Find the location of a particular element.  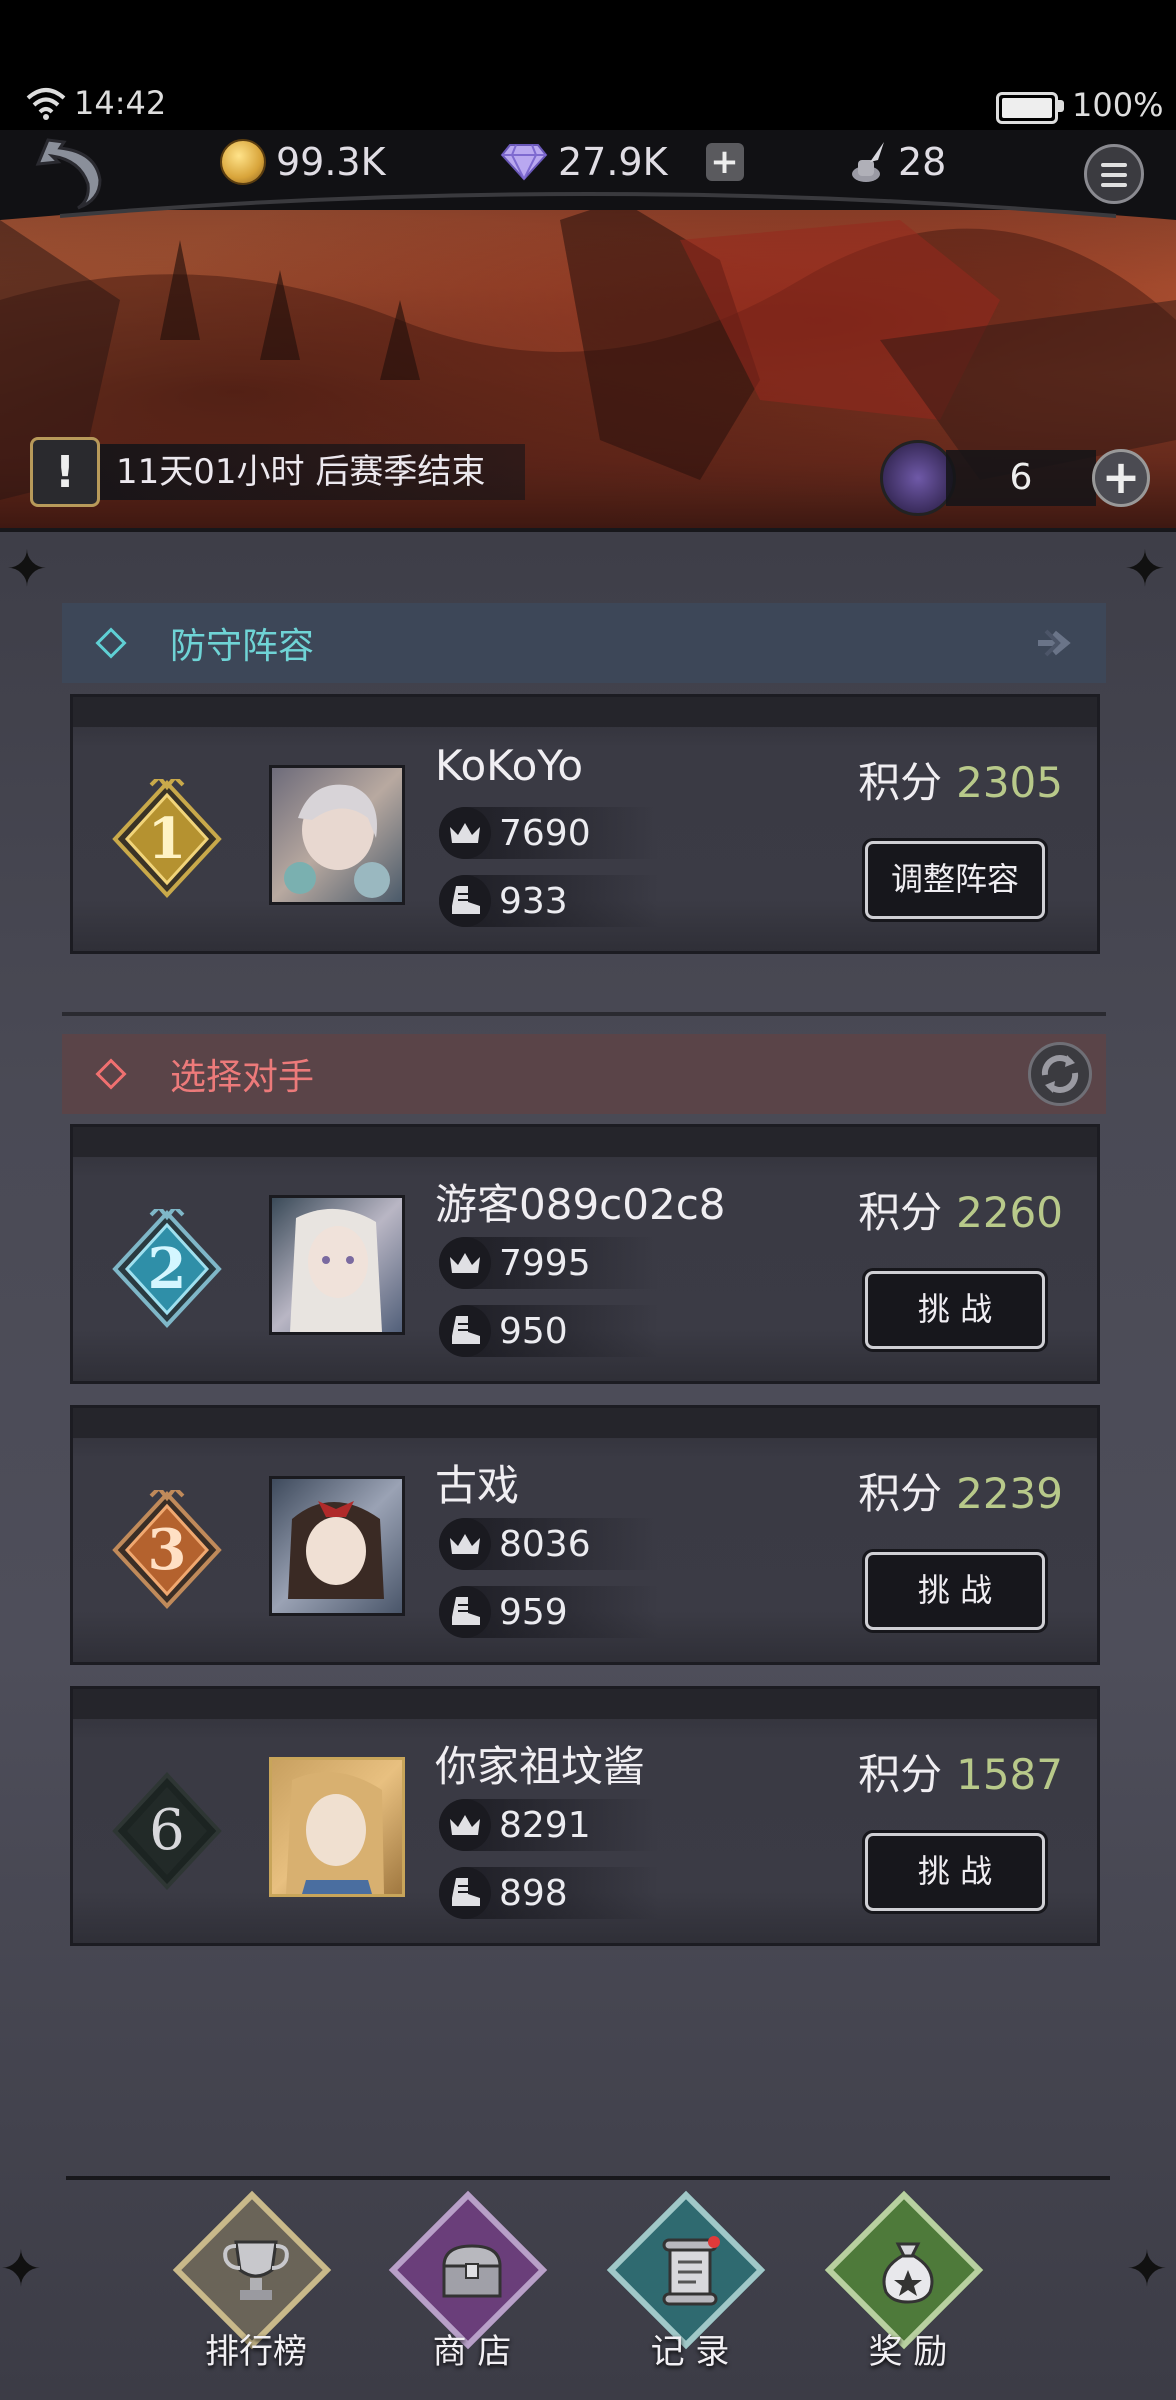

ticket-count: 6 is located at coordinates (1021, 478).